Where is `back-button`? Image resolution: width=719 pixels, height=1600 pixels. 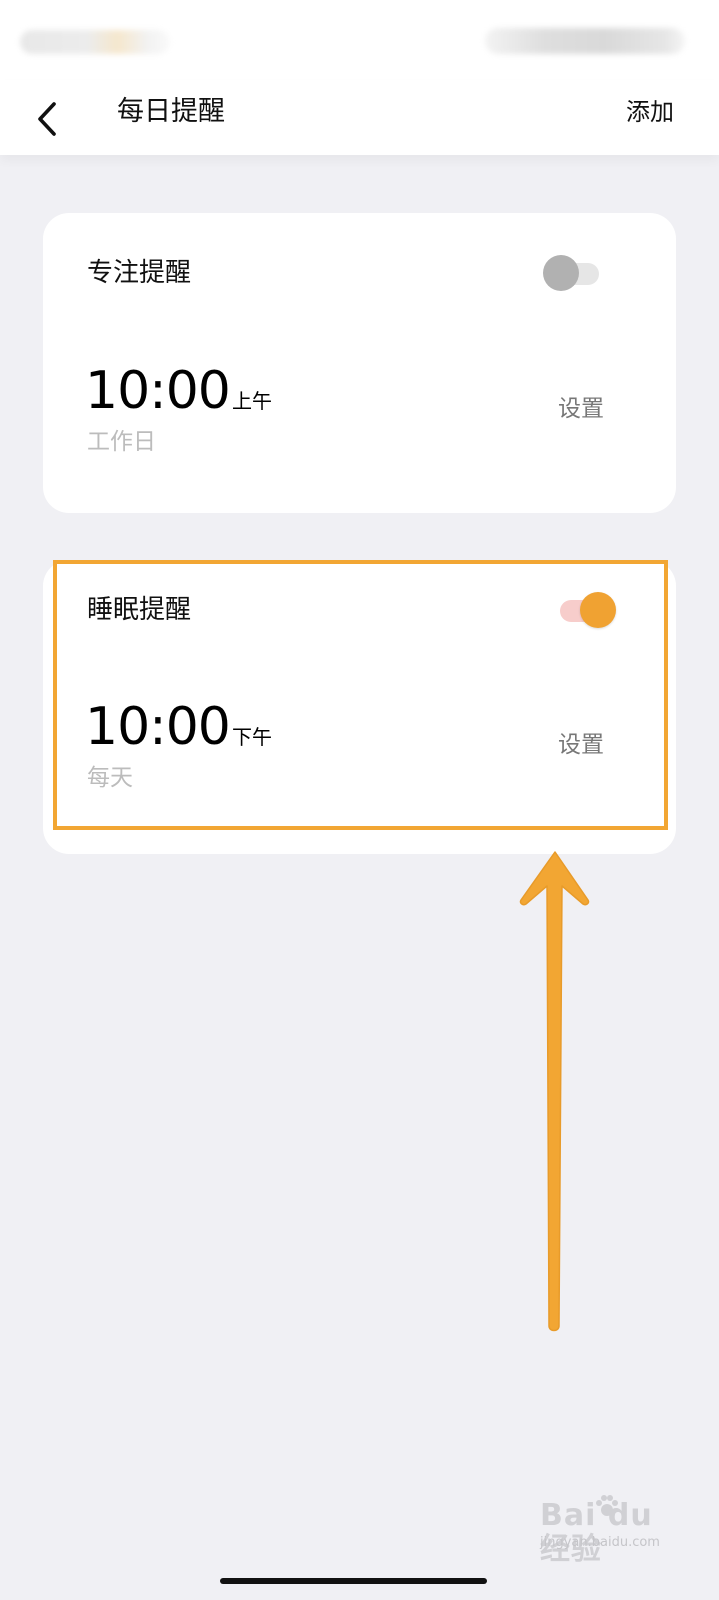
back-button is located at coordinates (51, 115).